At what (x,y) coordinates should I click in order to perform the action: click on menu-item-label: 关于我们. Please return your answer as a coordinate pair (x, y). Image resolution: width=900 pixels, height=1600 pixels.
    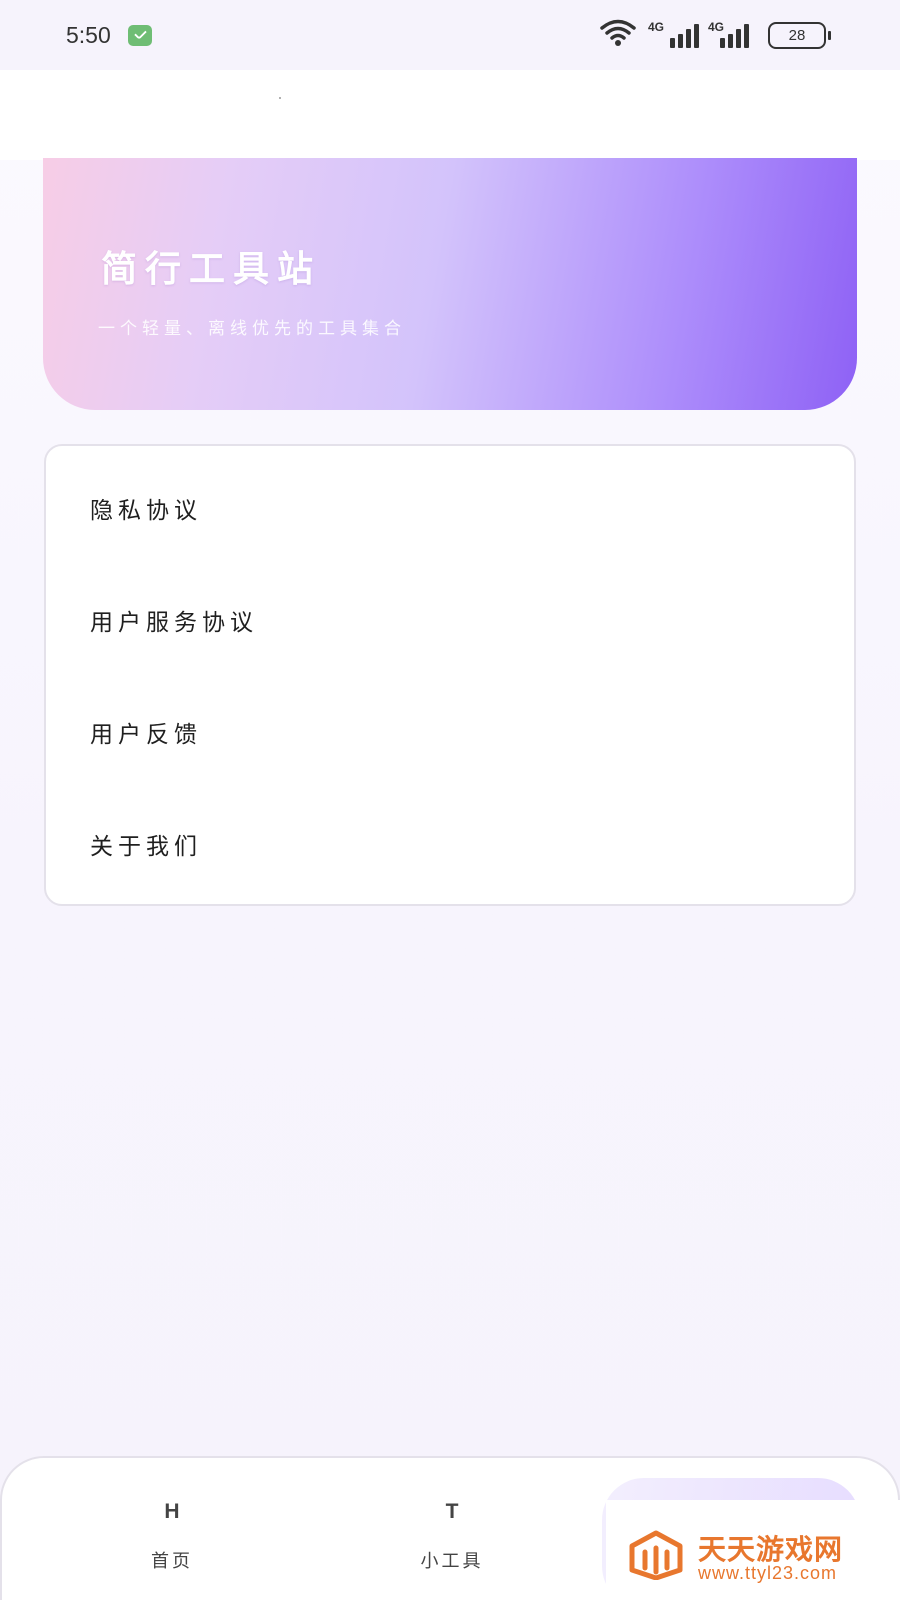
    Looking at the image, I should click on (146, 847).